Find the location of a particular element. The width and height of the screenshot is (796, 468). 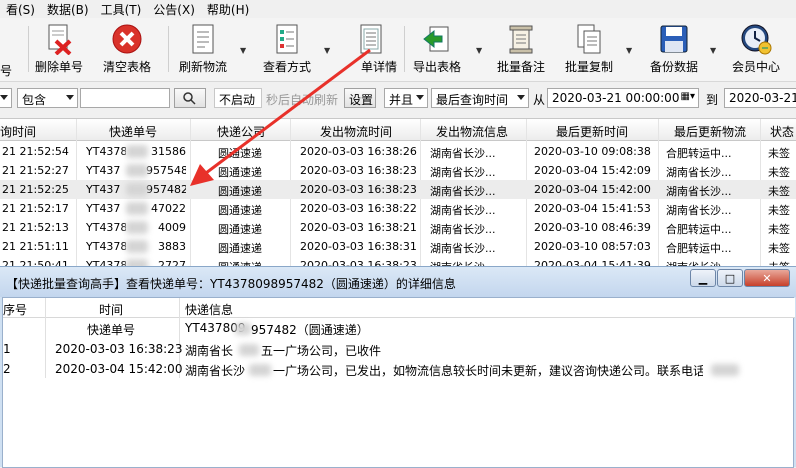

from-datetime-input: 2020-03-21 00:00:00 ▦▾ is located at coordinates (623, 98).